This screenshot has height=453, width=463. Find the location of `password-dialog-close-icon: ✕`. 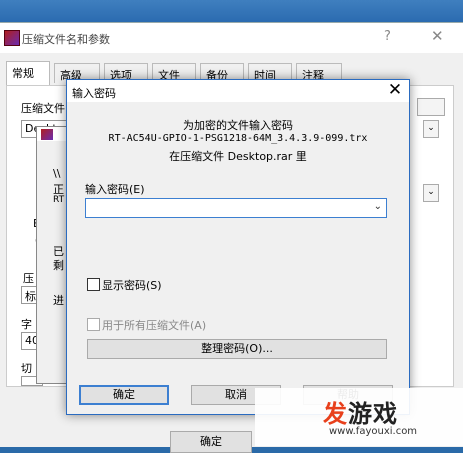

password-dialog-close-icon: ✕ is located at coordinates (395, 90).